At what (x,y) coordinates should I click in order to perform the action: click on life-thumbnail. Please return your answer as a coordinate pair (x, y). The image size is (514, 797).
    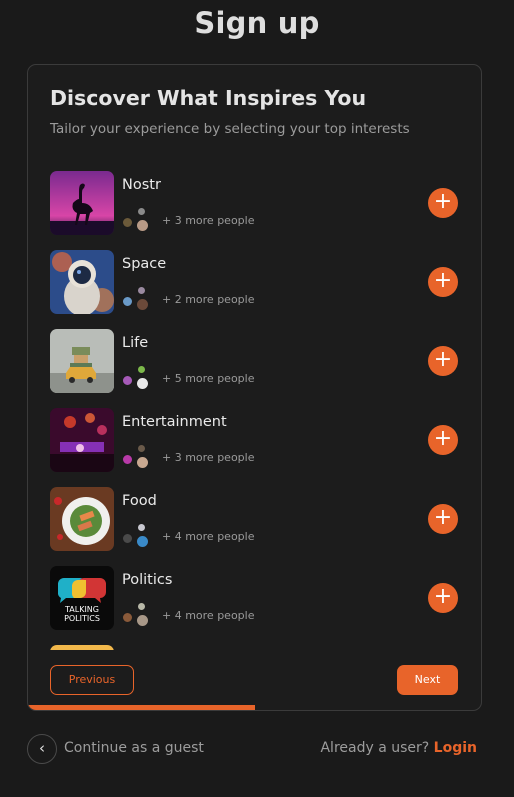
    Looking at the image, I should click on (82, 361).